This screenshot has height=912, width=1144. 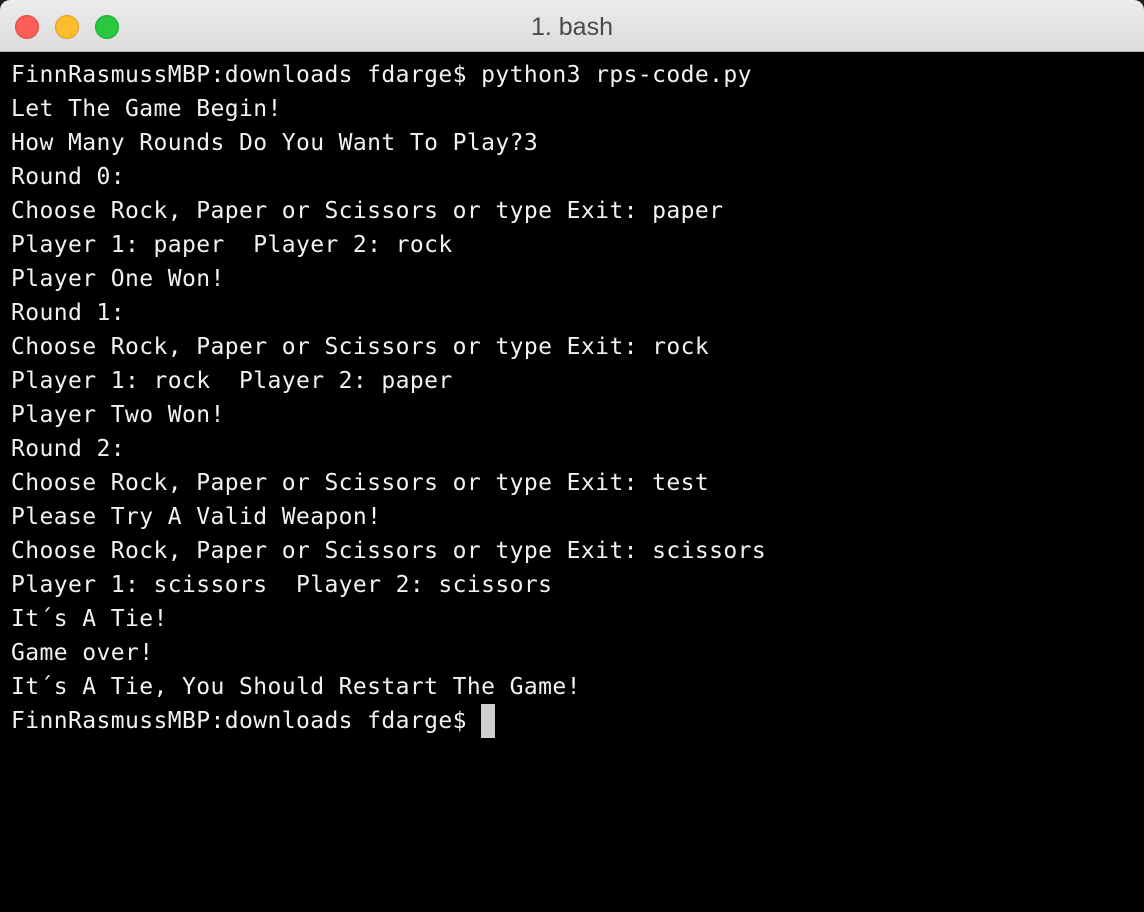 What do you see at coordinates (275, 143) in the screenshot?
I see `terminal-line: How Many Rounds Do You Want To Play?3` at bounding box center [275, 143].